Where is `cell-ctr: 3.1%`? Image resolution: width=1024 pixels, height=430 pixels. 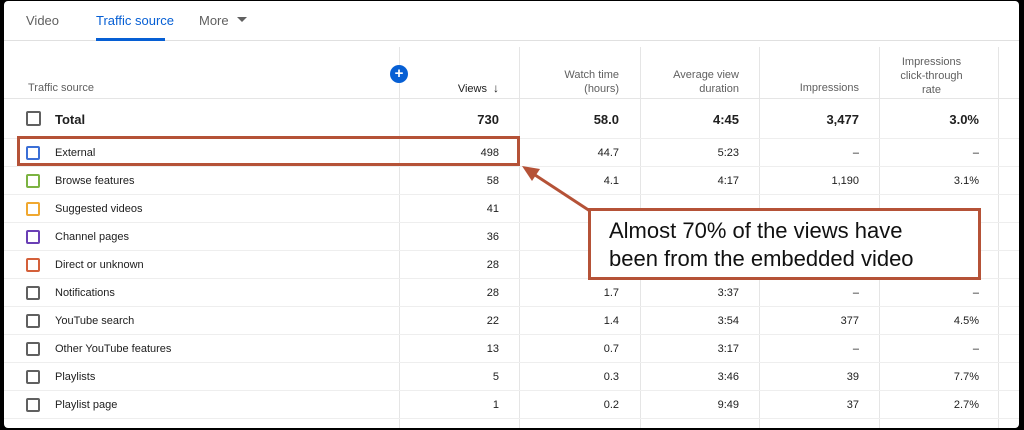 cell-ctr: 3.1% is located at coordinates (966, 181).